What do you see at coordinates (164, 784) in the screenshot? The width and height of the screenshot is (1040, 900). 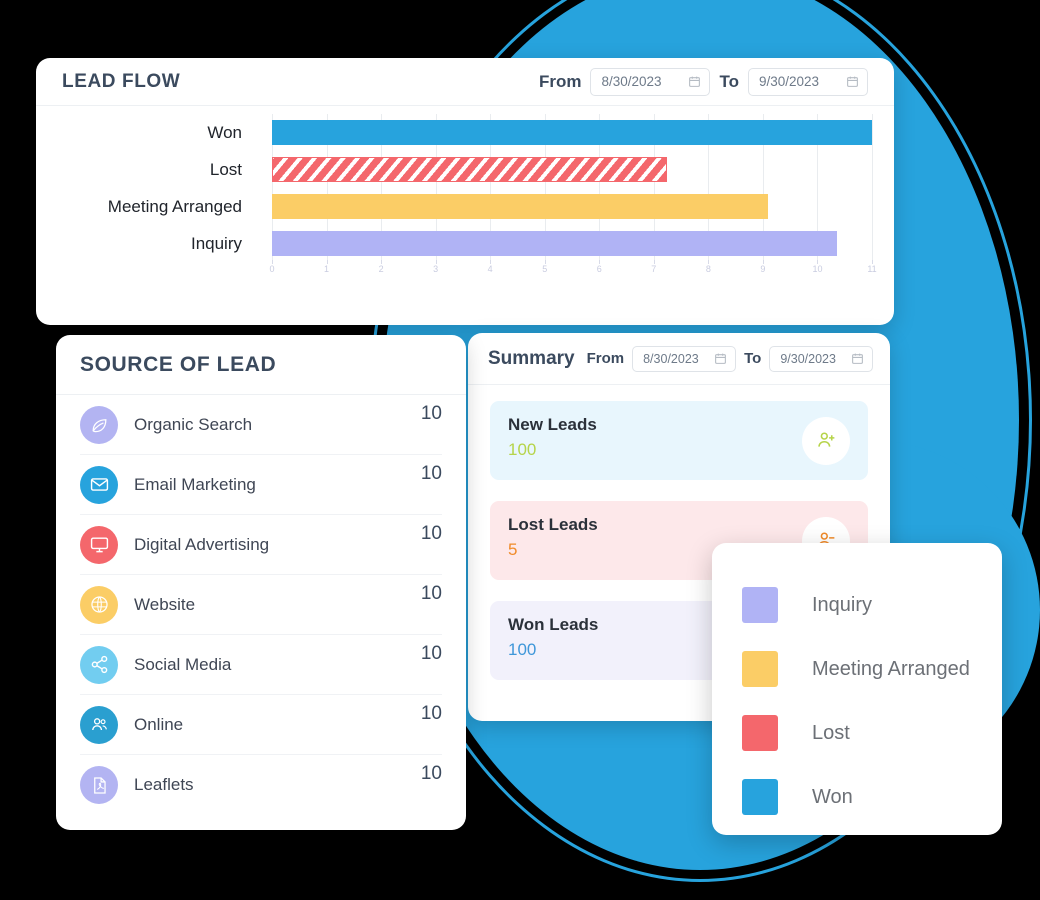 I see `source-item-label: Leaflets` at bounding box center [164, 784].